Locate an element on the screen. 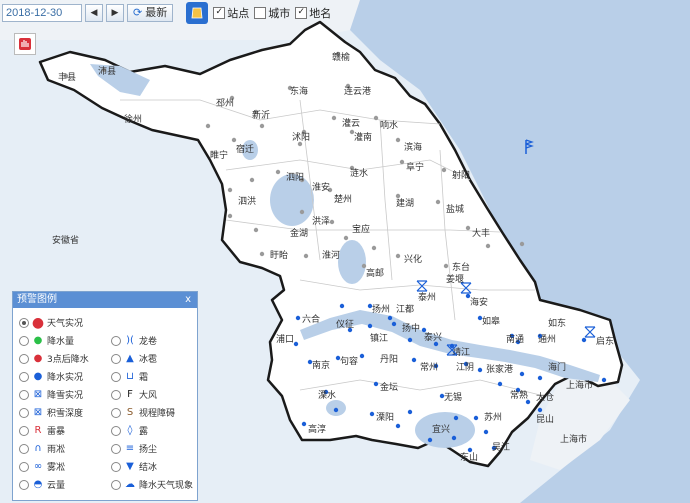  legend-item: ∞ 雾凇 is located at coordinates (42, 466).